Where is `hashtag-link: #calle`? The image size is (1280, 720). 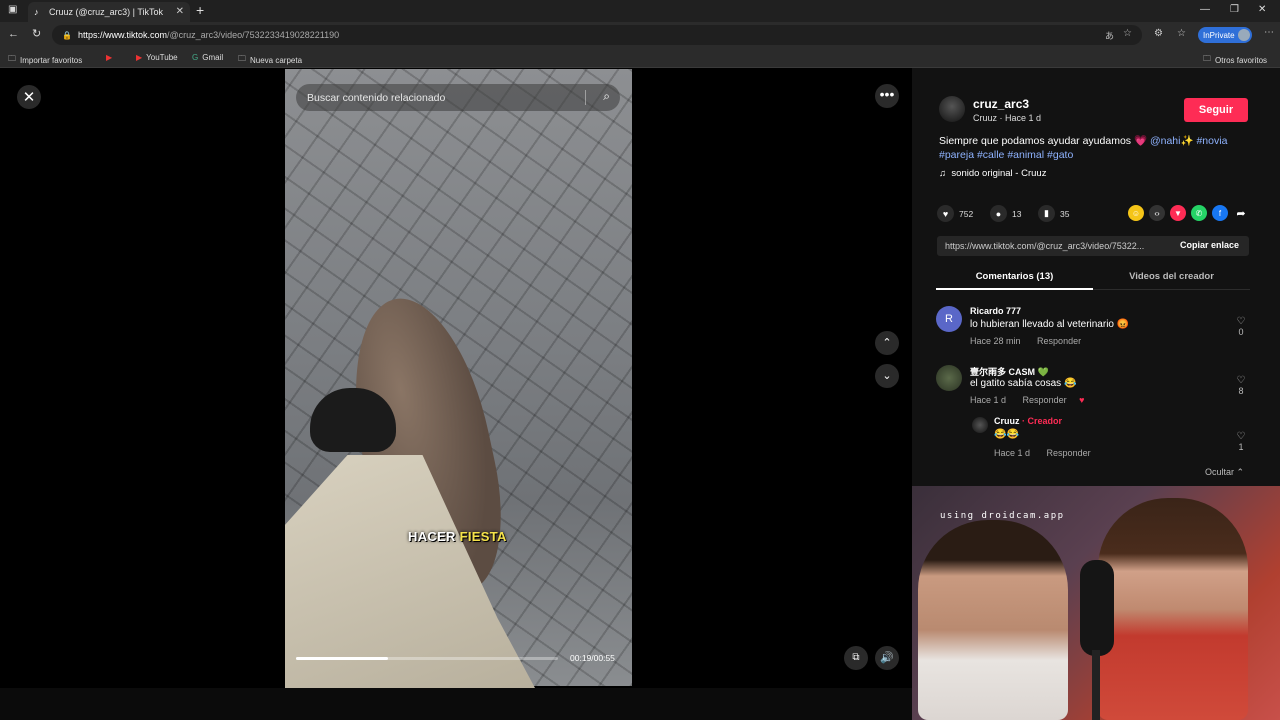 hashtag-link: #calle is located at coordinates (990, 155).